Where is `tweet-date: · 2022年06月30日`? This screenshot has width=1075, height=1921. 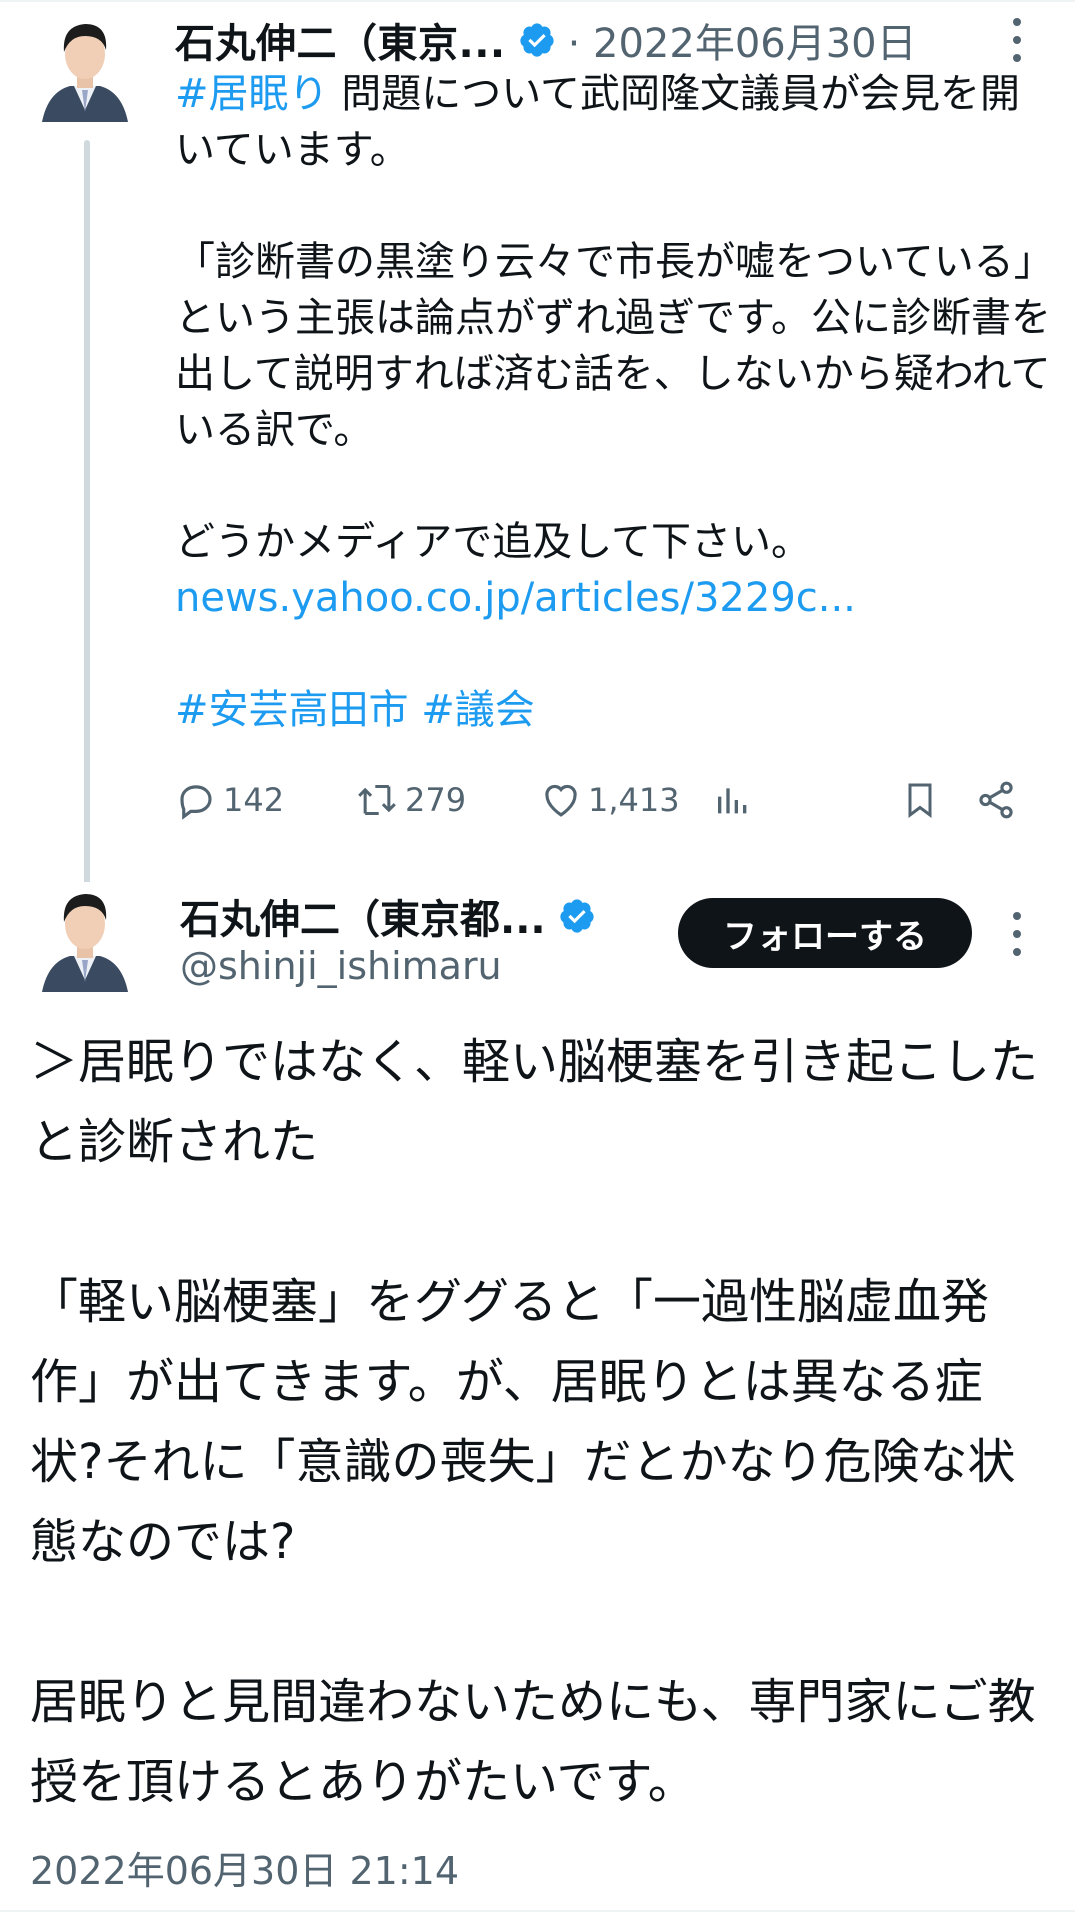 tweet-date: · 2022年06月30日 is located at coordinates (742, 40).